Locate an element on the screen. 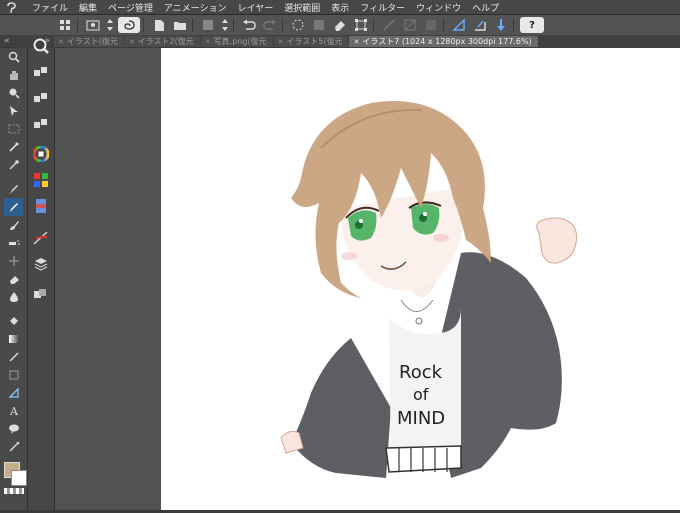 The height and width of the screenshot is (513, 680). new-file-icon is located at coordinates (159, 25).